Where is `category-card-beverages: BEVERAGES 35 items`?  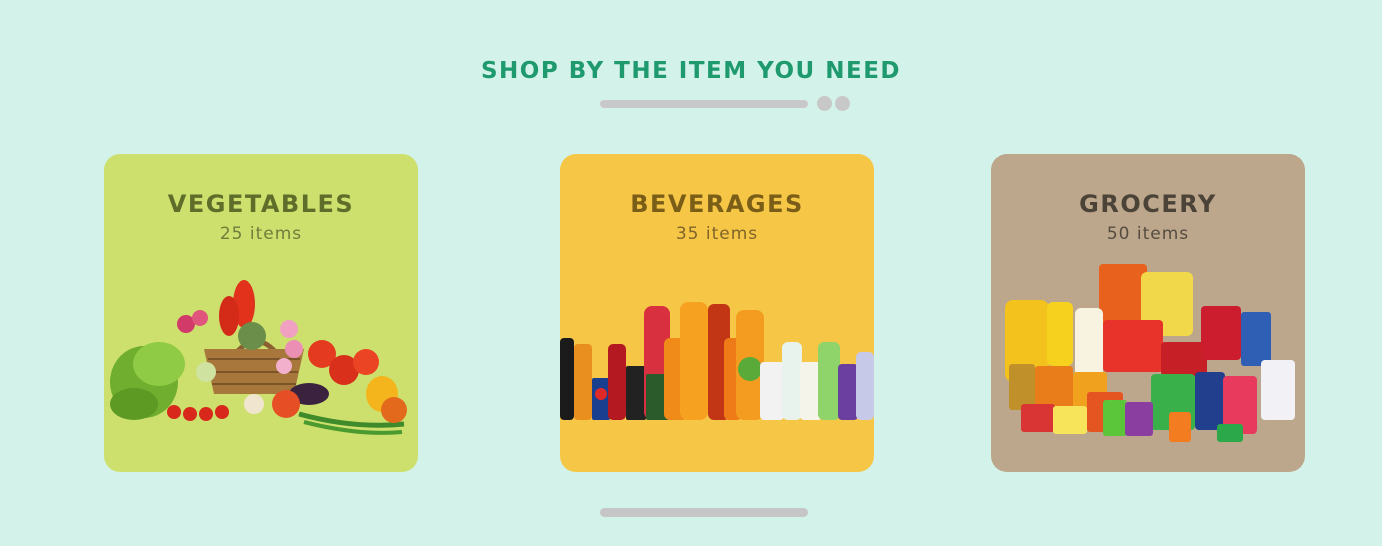 category-card-beverages: BEVERAGES 35 items is located at coordinates (717, 313).